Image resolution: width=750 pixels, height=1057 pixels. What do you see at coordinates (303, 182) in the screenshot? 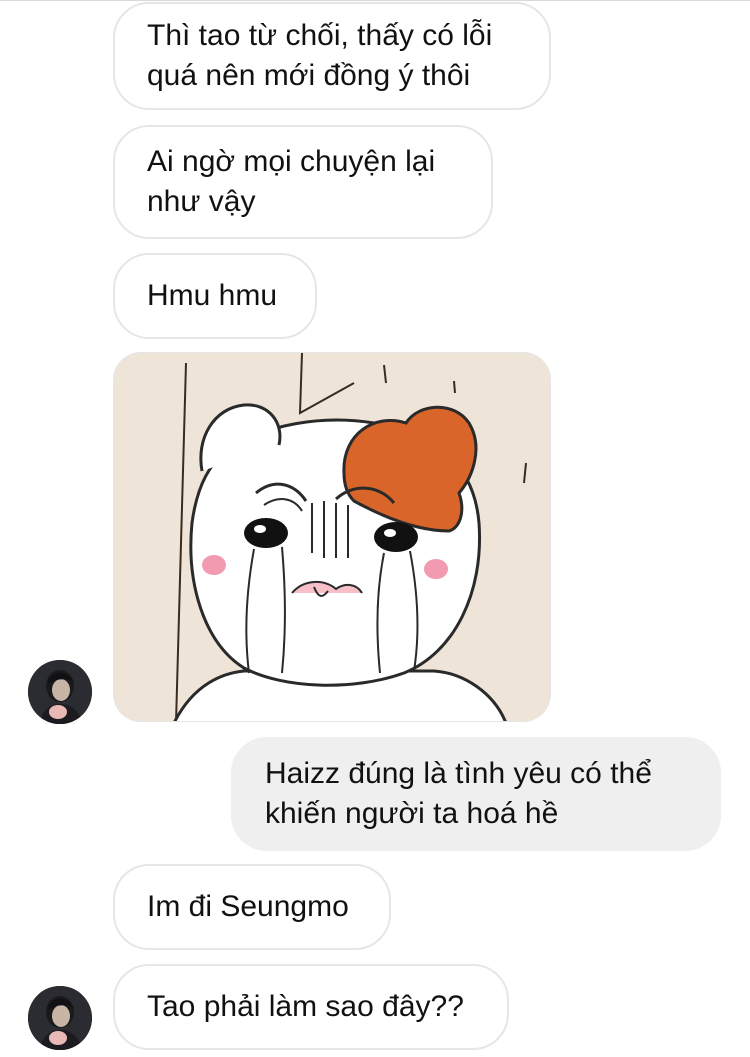
I see `received-message-bubble: Ai ngờ mọi chuyện lại như vậy` at bounding box center [303, 182].